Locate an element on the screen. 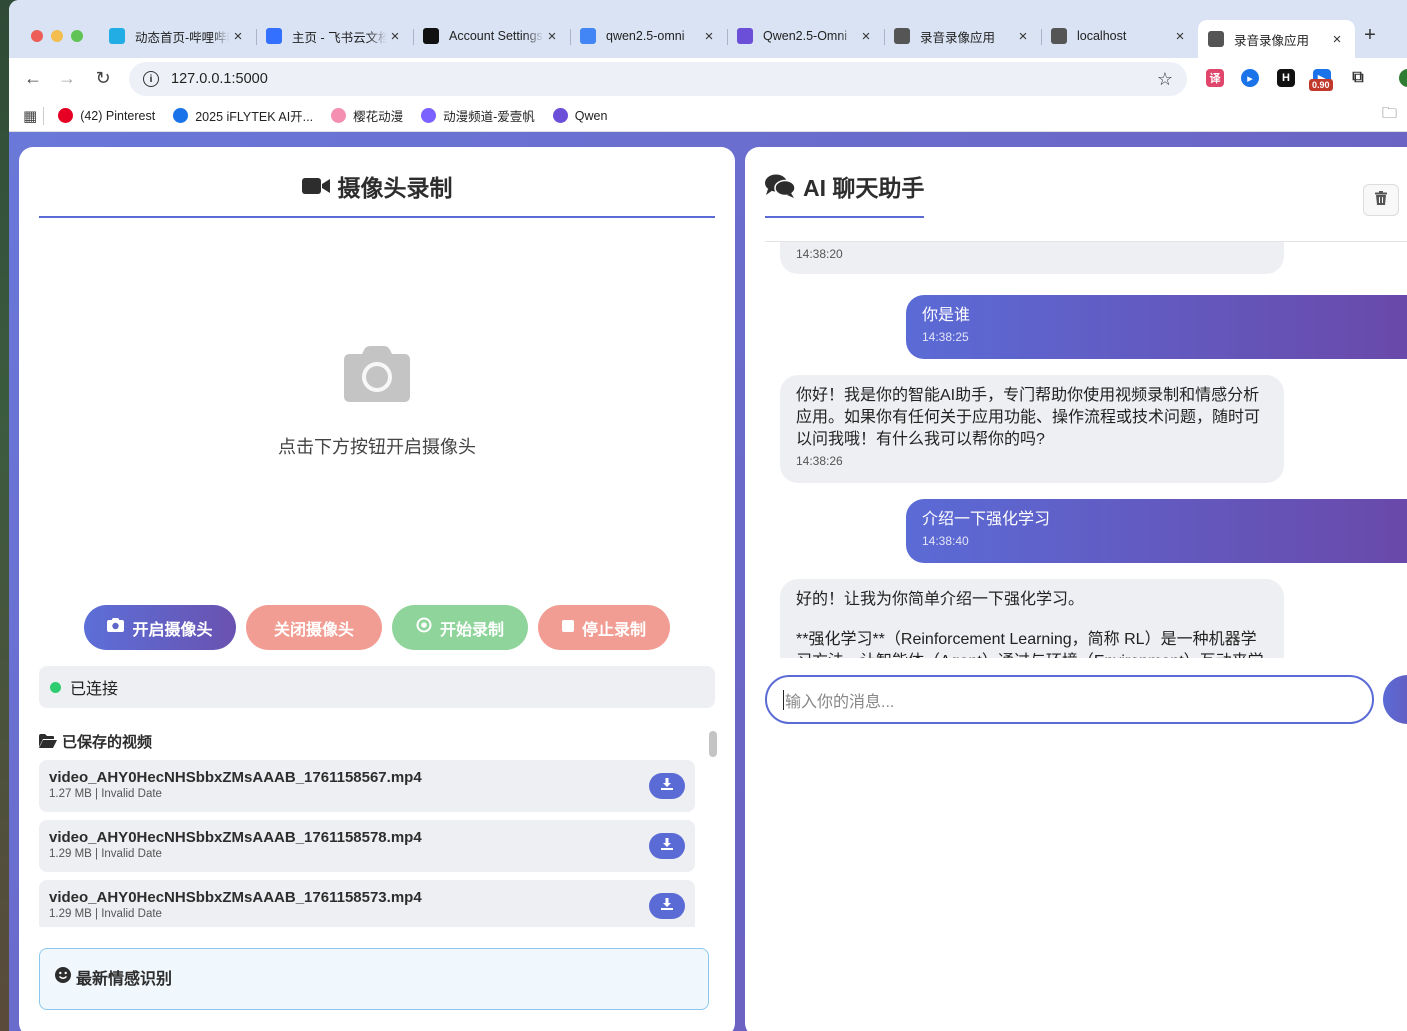  bookmark-item: 樱花动漫 is located at coordinates (367, 115).